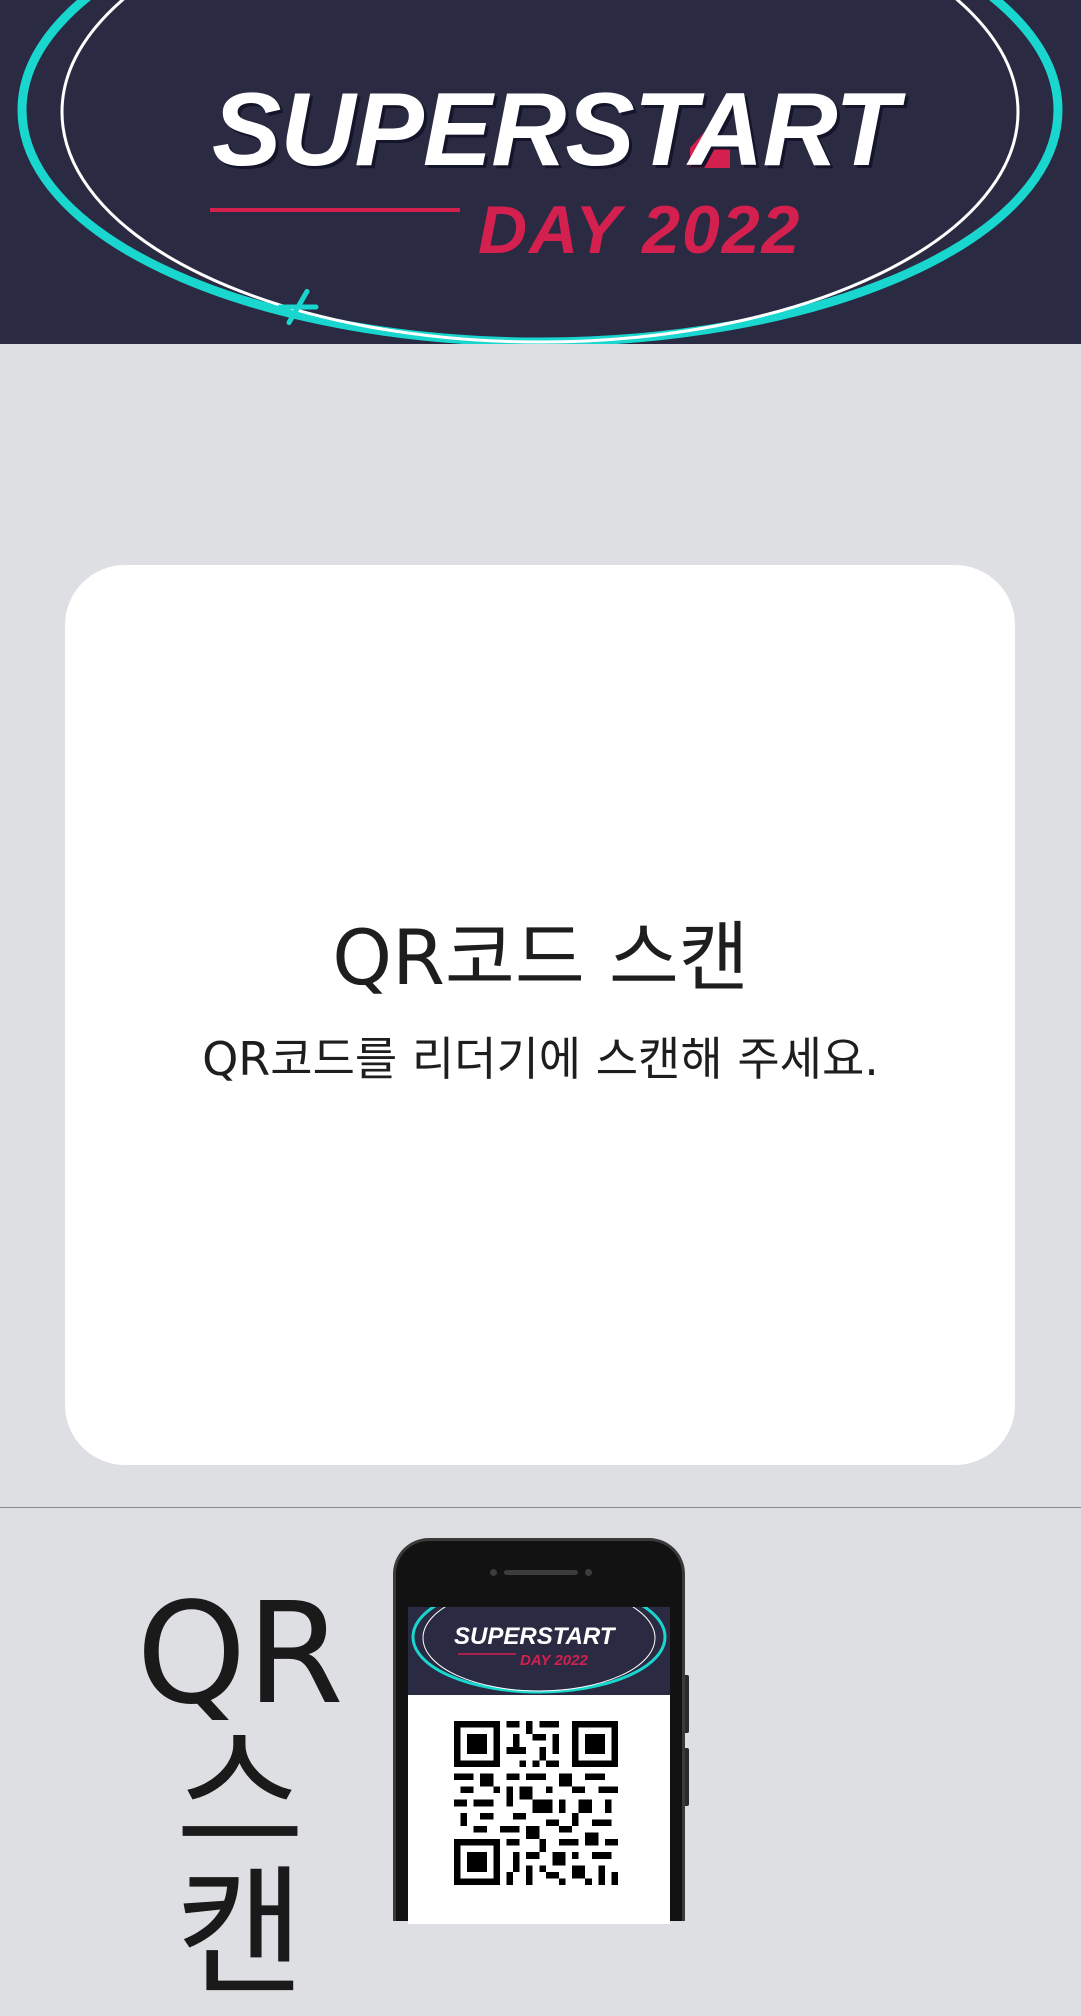 Image resolution: width=1081 pixels, height=2016 pixels. What do you see at coordinates (555, 130) in the screenshot?
I see `logo-title: SUPERSTART` at bounding box center [555, 130].